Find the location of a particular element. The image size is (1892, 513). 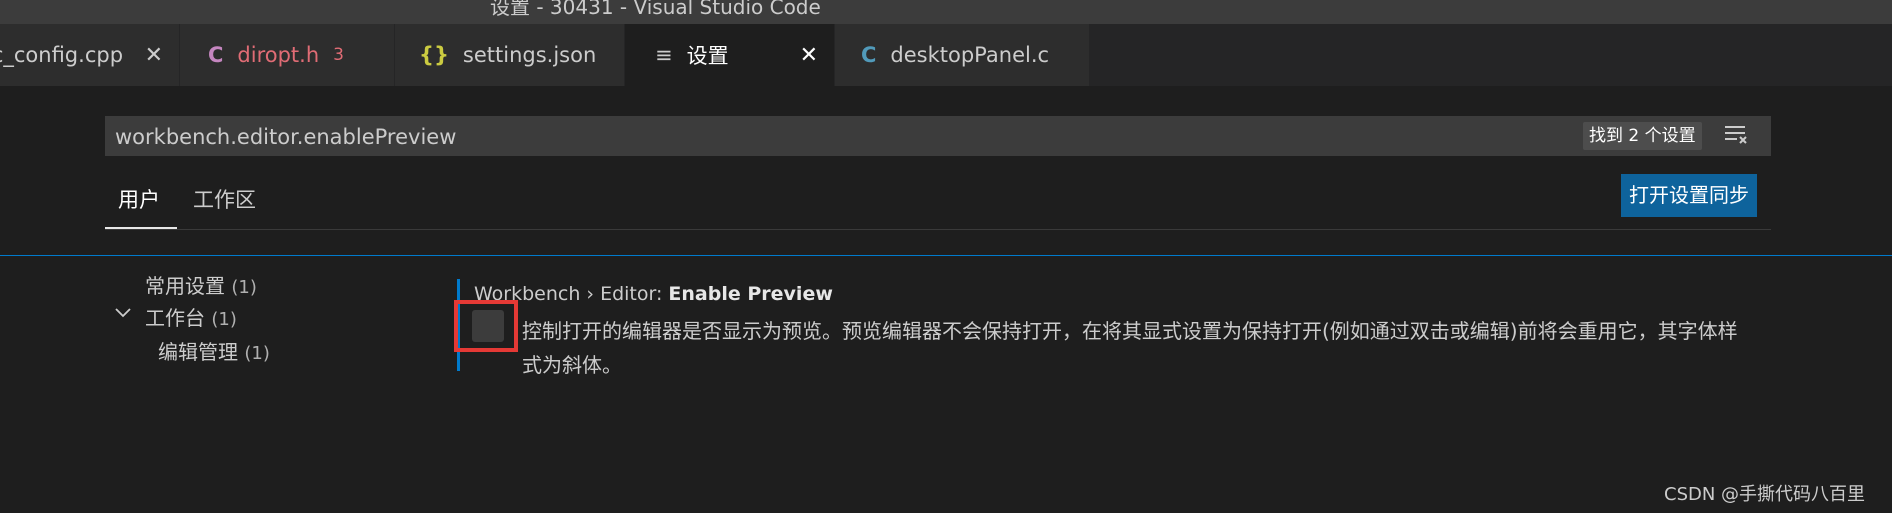

tab-user: 用户 is located at coordinates (139, 199).